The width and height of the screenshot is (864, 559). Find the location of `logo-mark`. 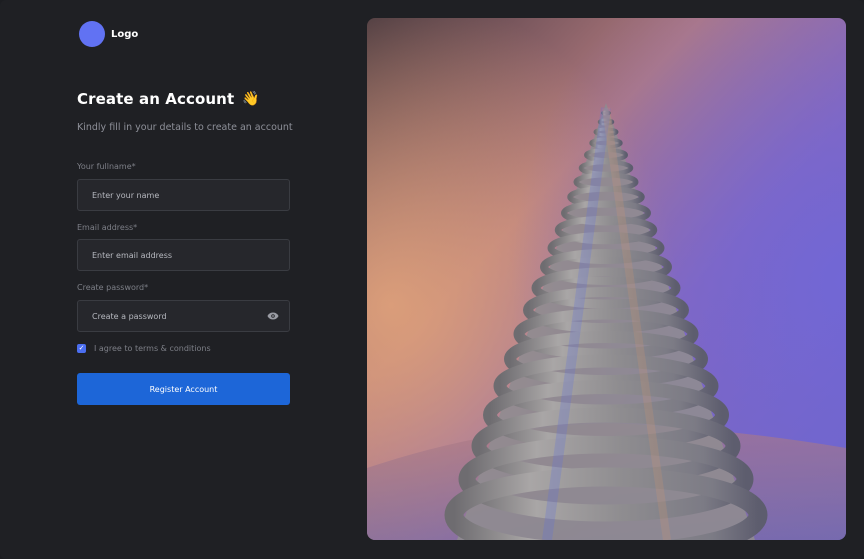

logo-mark is located at coordinates (92, 34).